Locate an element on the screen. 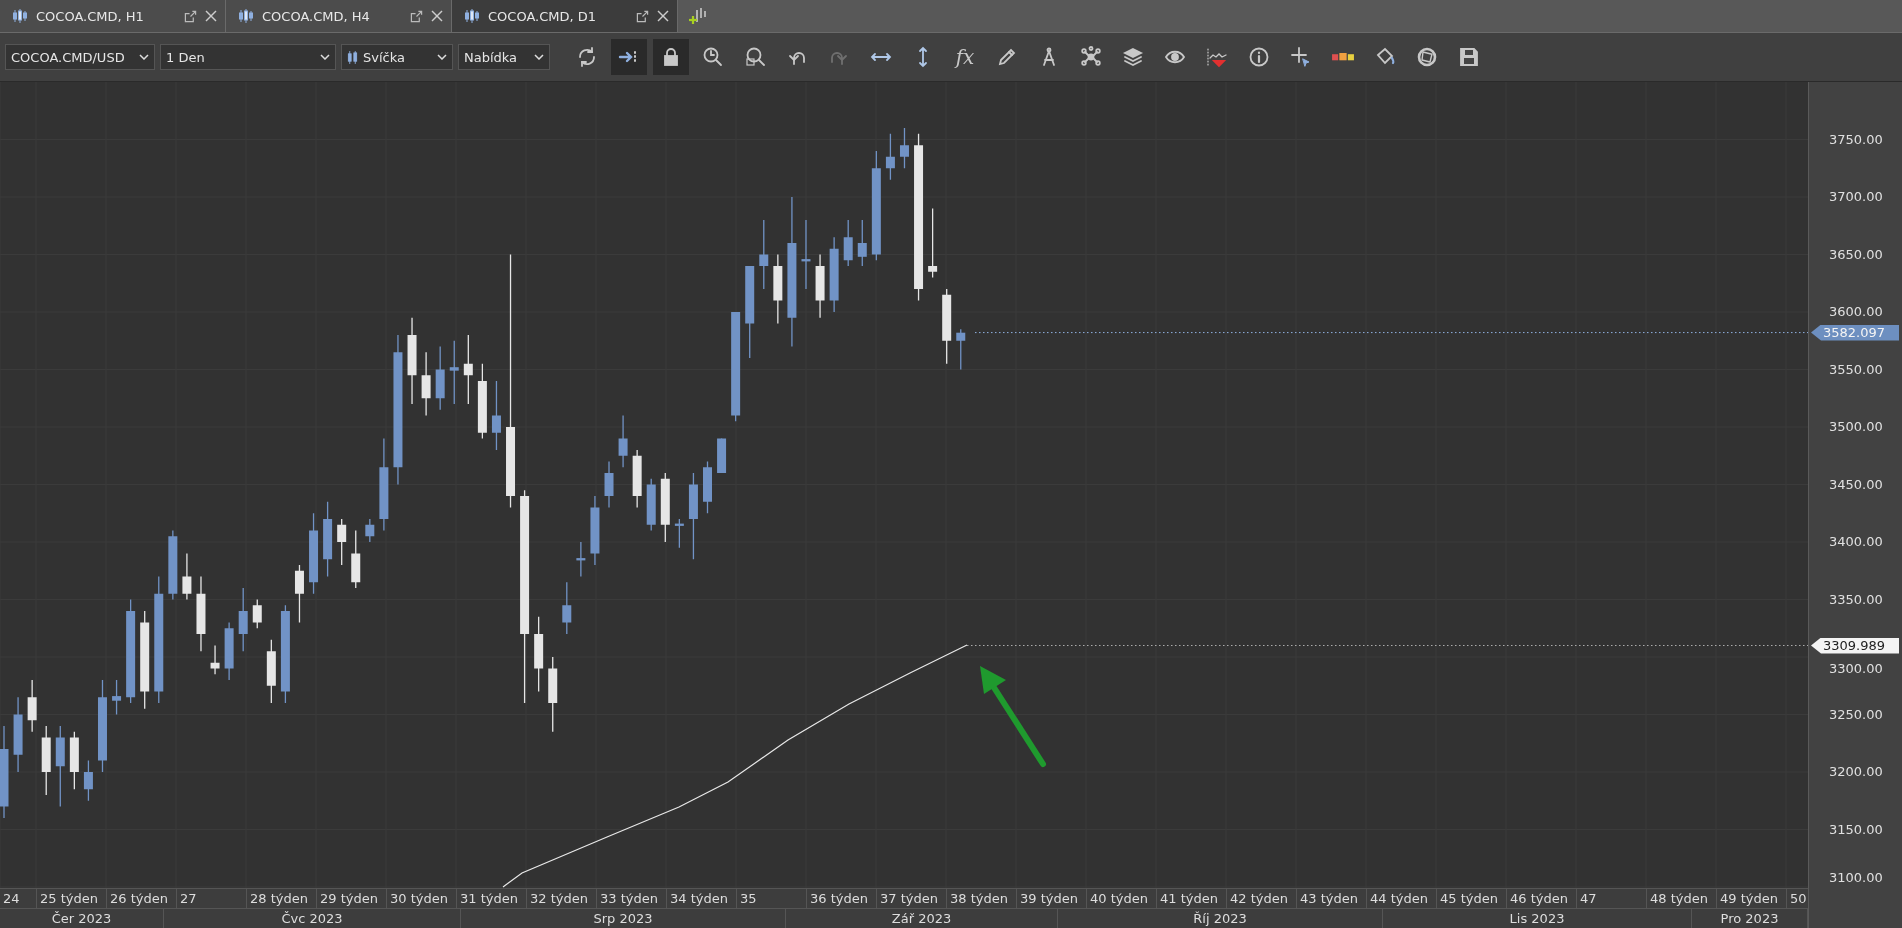  week-label: 39 týden is located at coordinates (1051, 898).